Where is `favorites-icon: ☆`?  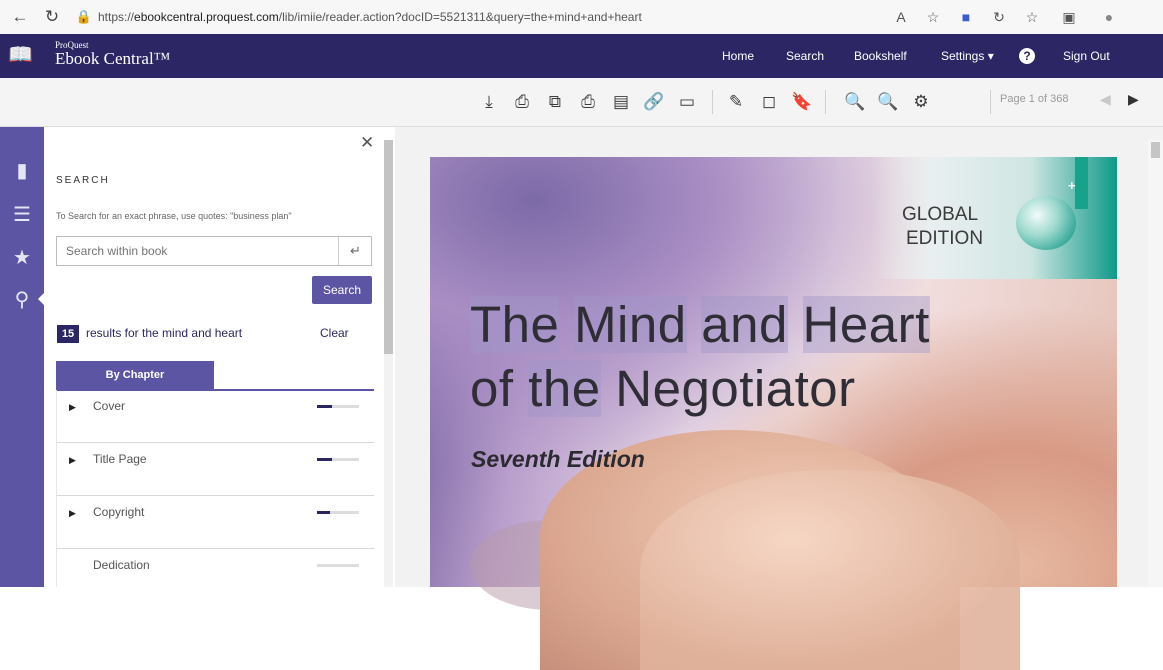
favorites-icon: ☆ is located at coordinates (1032, 17).